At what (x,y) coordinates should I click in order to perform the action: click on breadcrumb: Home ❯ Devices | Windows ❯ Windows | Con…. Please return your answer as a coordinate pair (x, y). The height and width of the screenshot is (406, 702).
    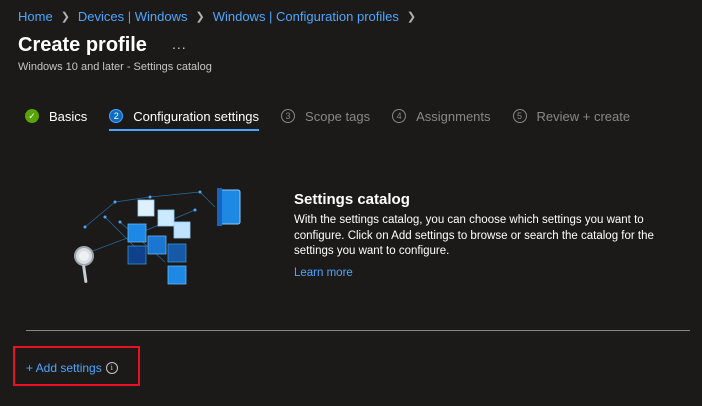
    Looking at the image, I should click on (221, 16).